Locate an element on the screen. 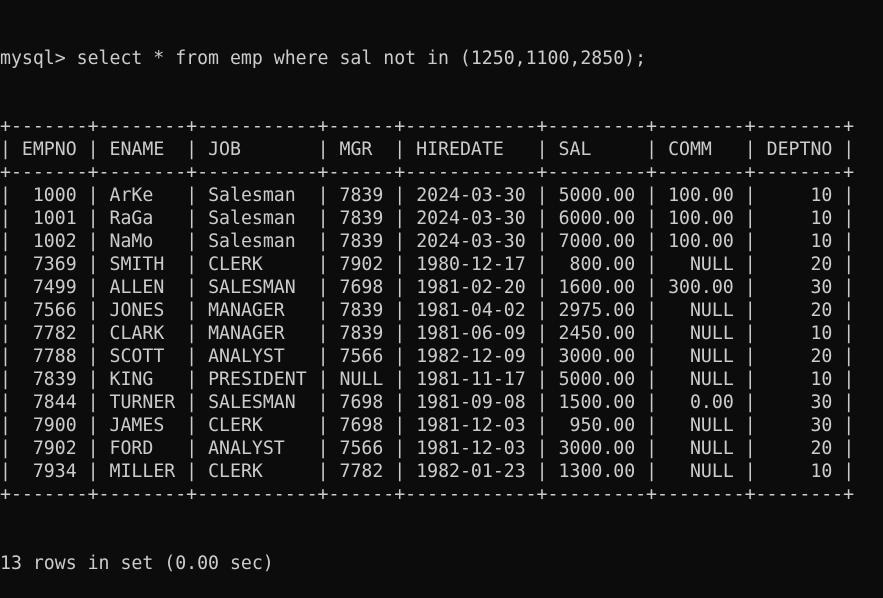 Image resolution: width=883 pixels, height=598 pixels. cell-empno: 7934 is located at coordinates (54, 471).